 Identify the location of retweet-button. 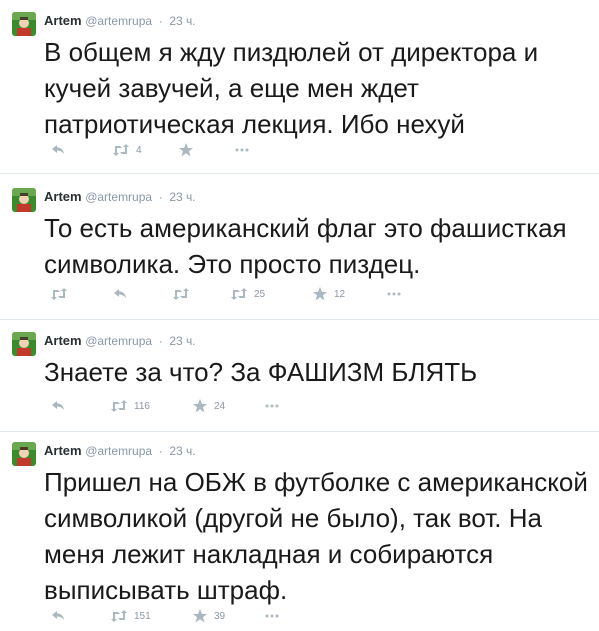
(181, 294).